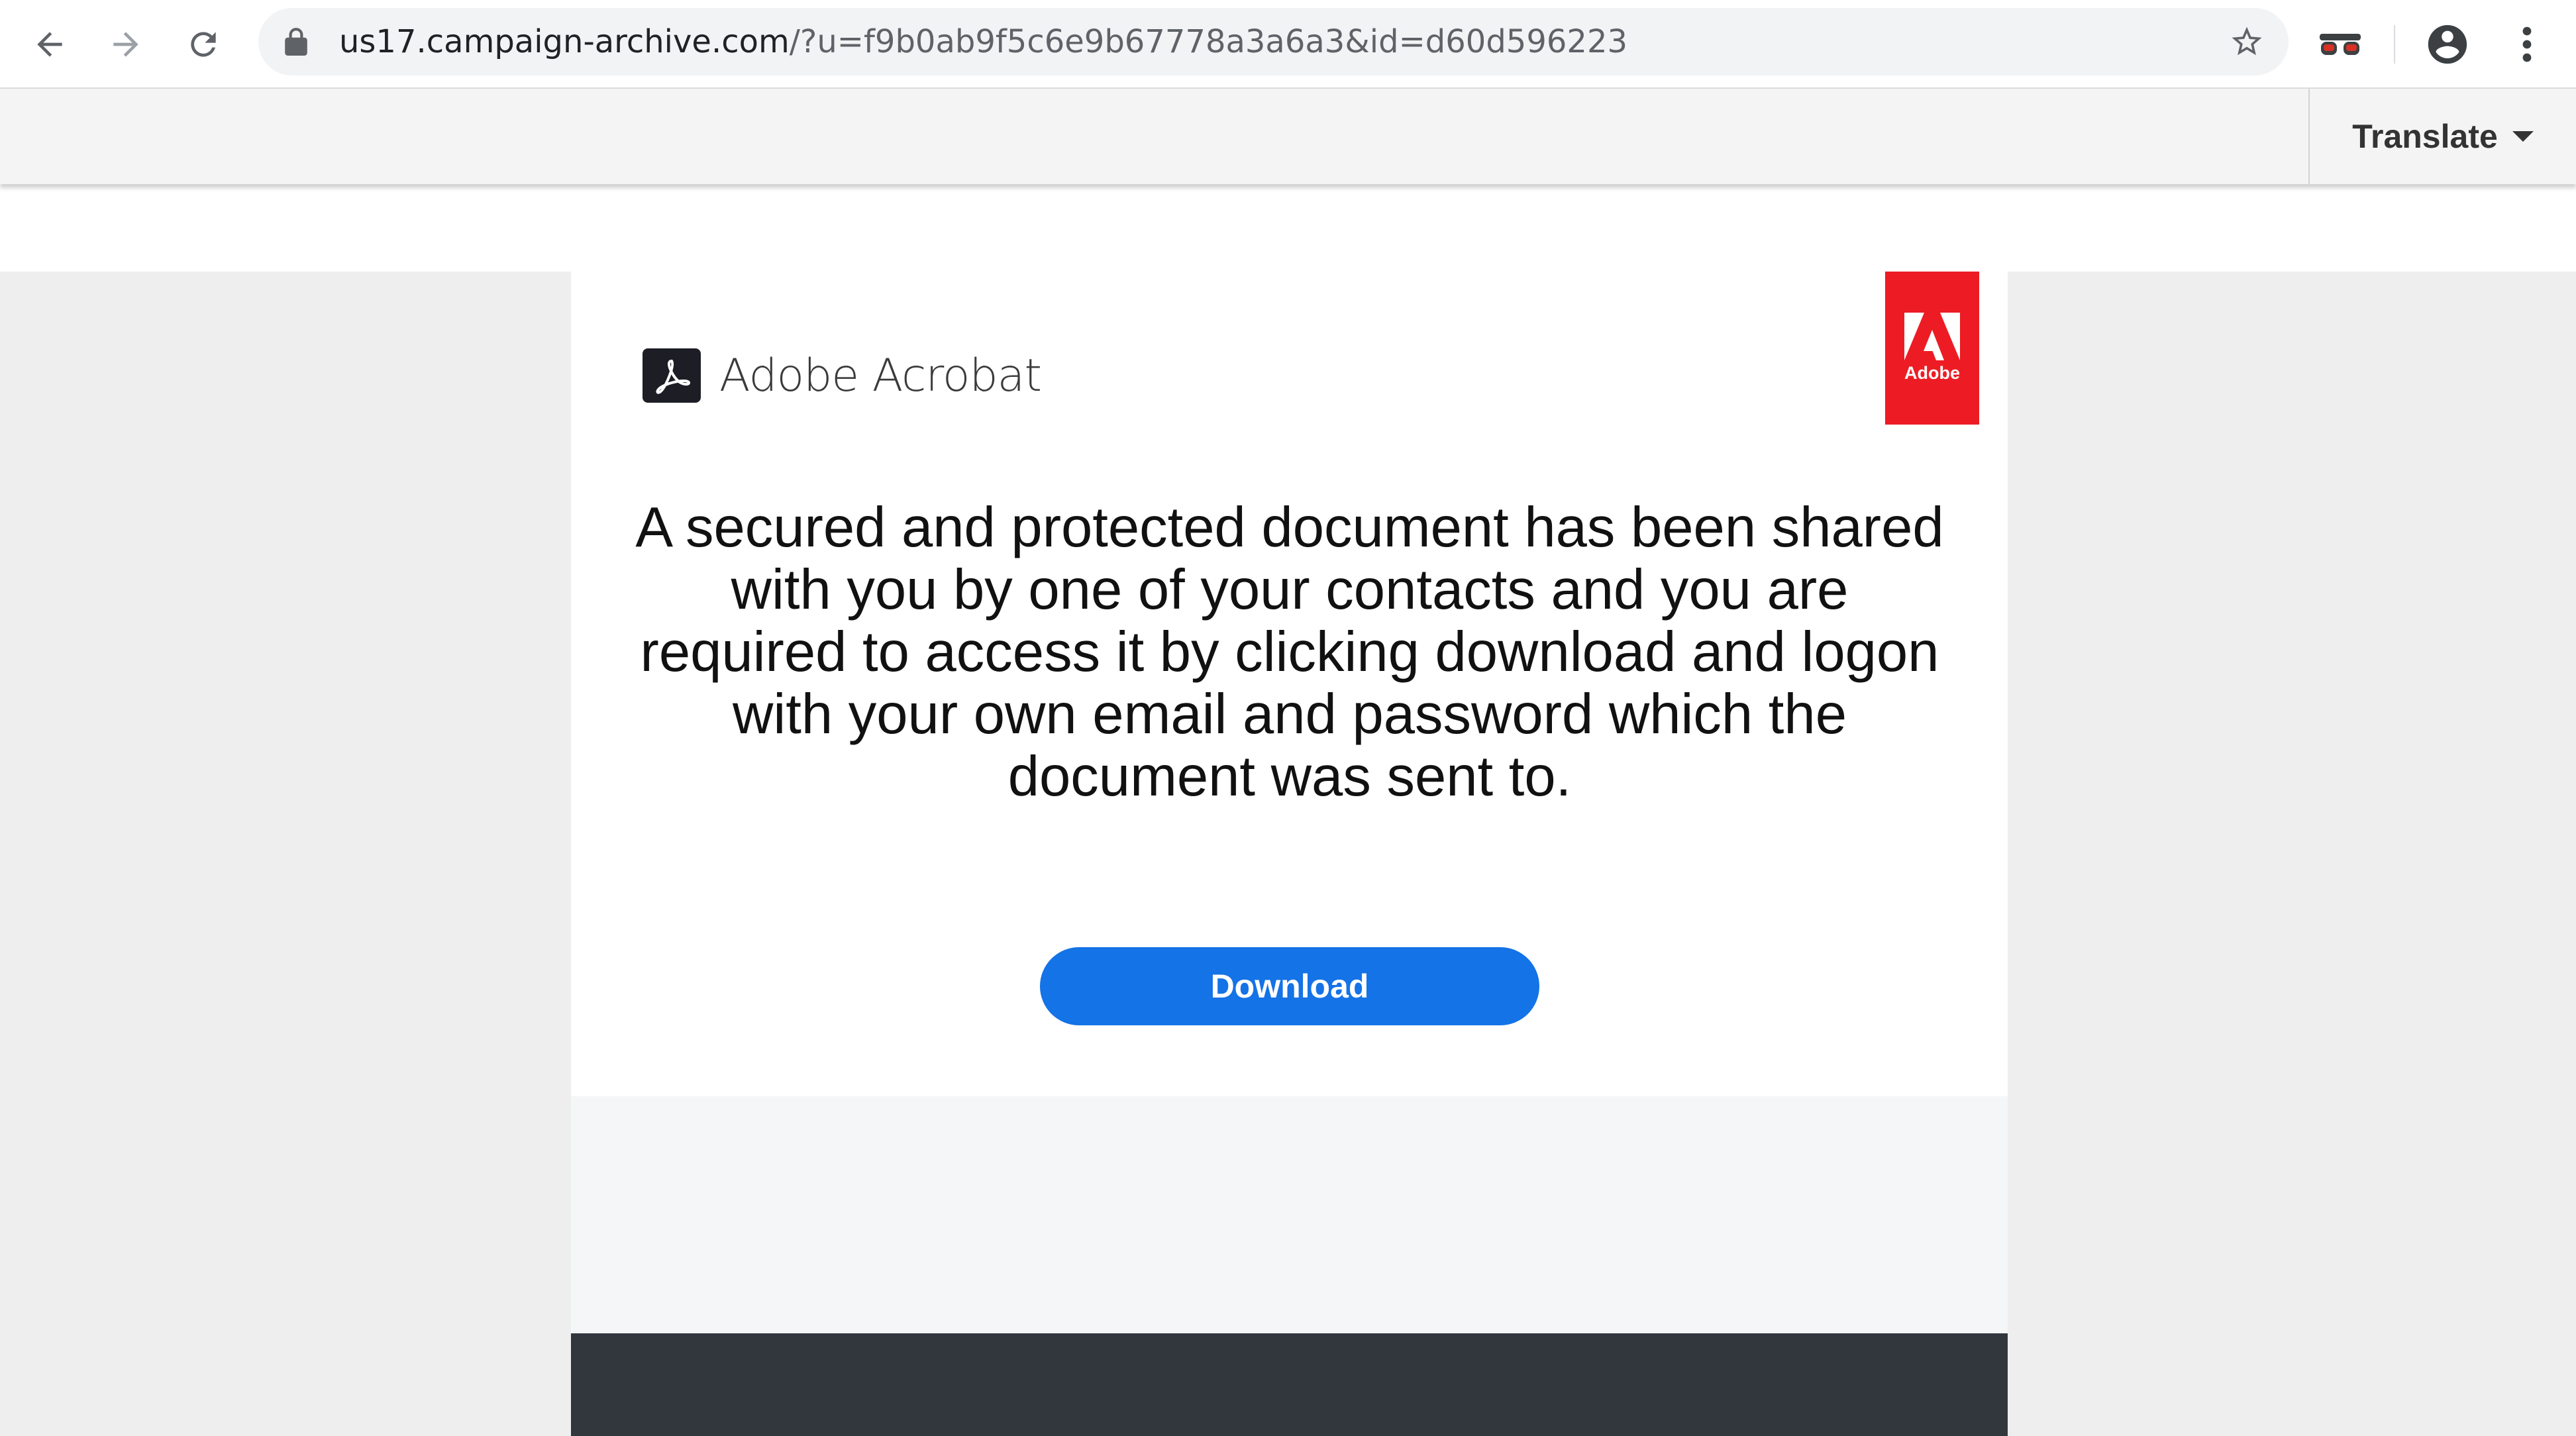 The image size is (2576, 1436). What do you see at coordinates (564, 41) in the screenshot?
I see `url-host: us17.campaign-archive.com` at bounding box center [564, 41].